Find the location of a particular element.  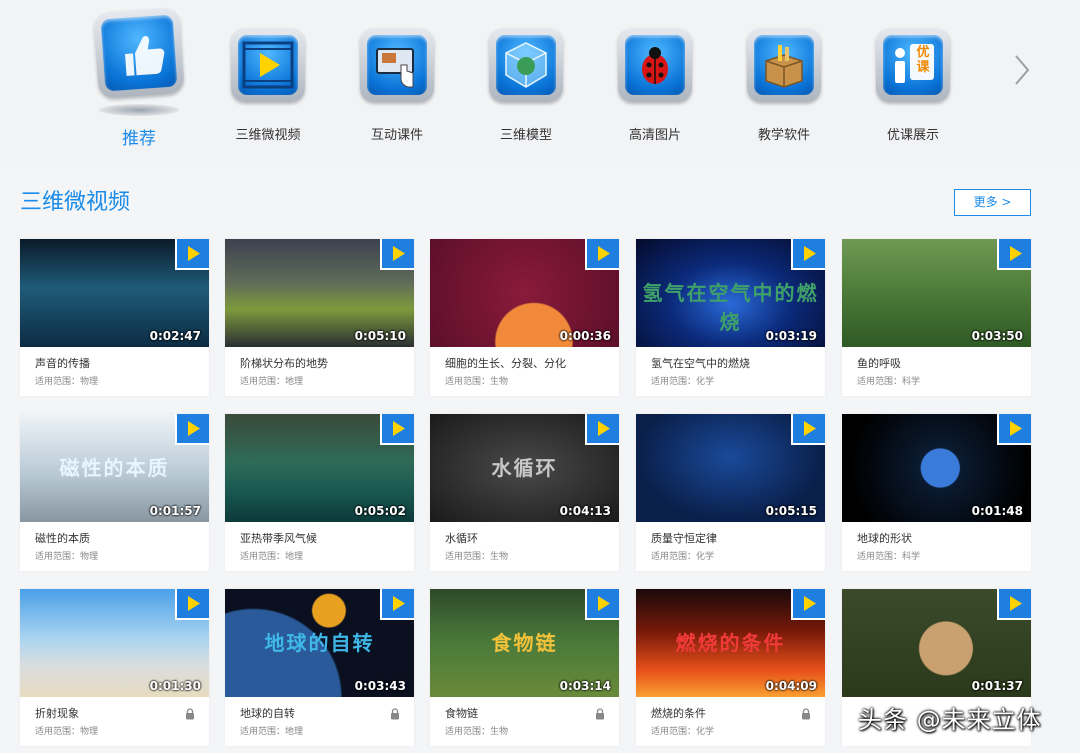

video-thumbnail: 氢气在空气中的燃烧 0:03:19 is located at coordinates (730, 293).